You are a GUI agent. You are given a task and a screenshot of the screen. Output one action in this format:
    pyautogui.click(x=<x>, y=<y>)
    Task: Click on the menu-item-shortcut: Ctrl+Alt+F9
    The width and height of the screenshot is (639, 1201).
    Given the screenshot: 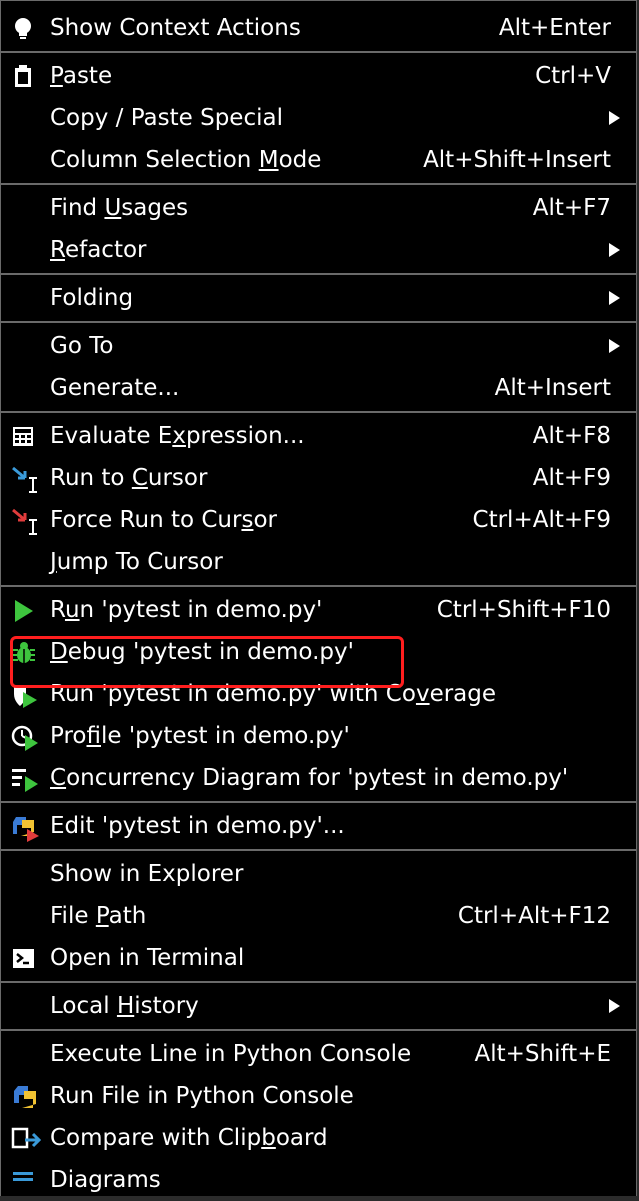 What is the action you would take?
    pyautogui.click(x=541, y=520)
    